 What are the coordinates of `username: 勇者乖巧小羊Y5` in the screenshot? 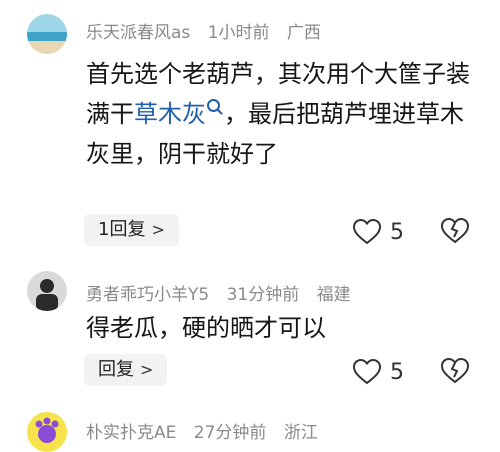 It's located at (147, 295).